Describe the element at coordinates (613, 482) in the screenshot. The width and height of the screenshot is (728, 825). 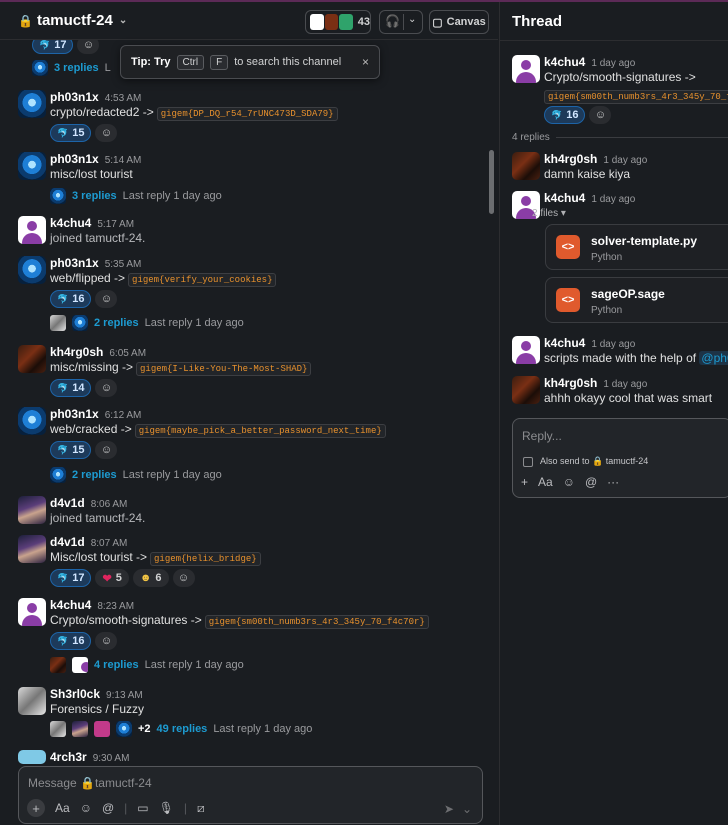
I see `more-icon: ···` at that location.